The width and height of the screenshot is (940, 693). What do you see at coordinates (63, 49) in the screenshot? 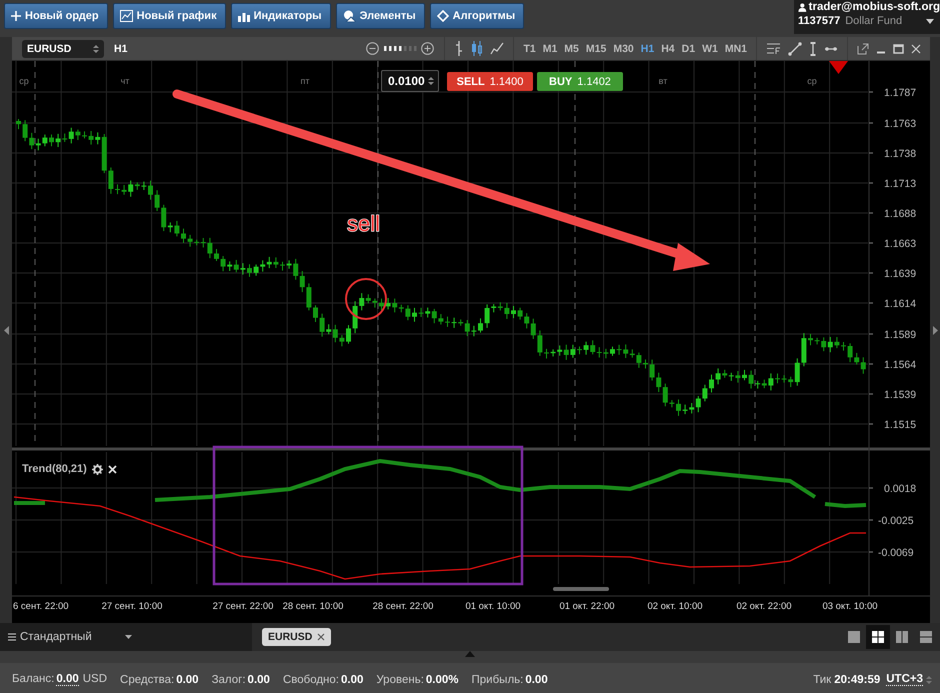
I see `symbol-select: EURUSD` at bounding box center [63, 49].